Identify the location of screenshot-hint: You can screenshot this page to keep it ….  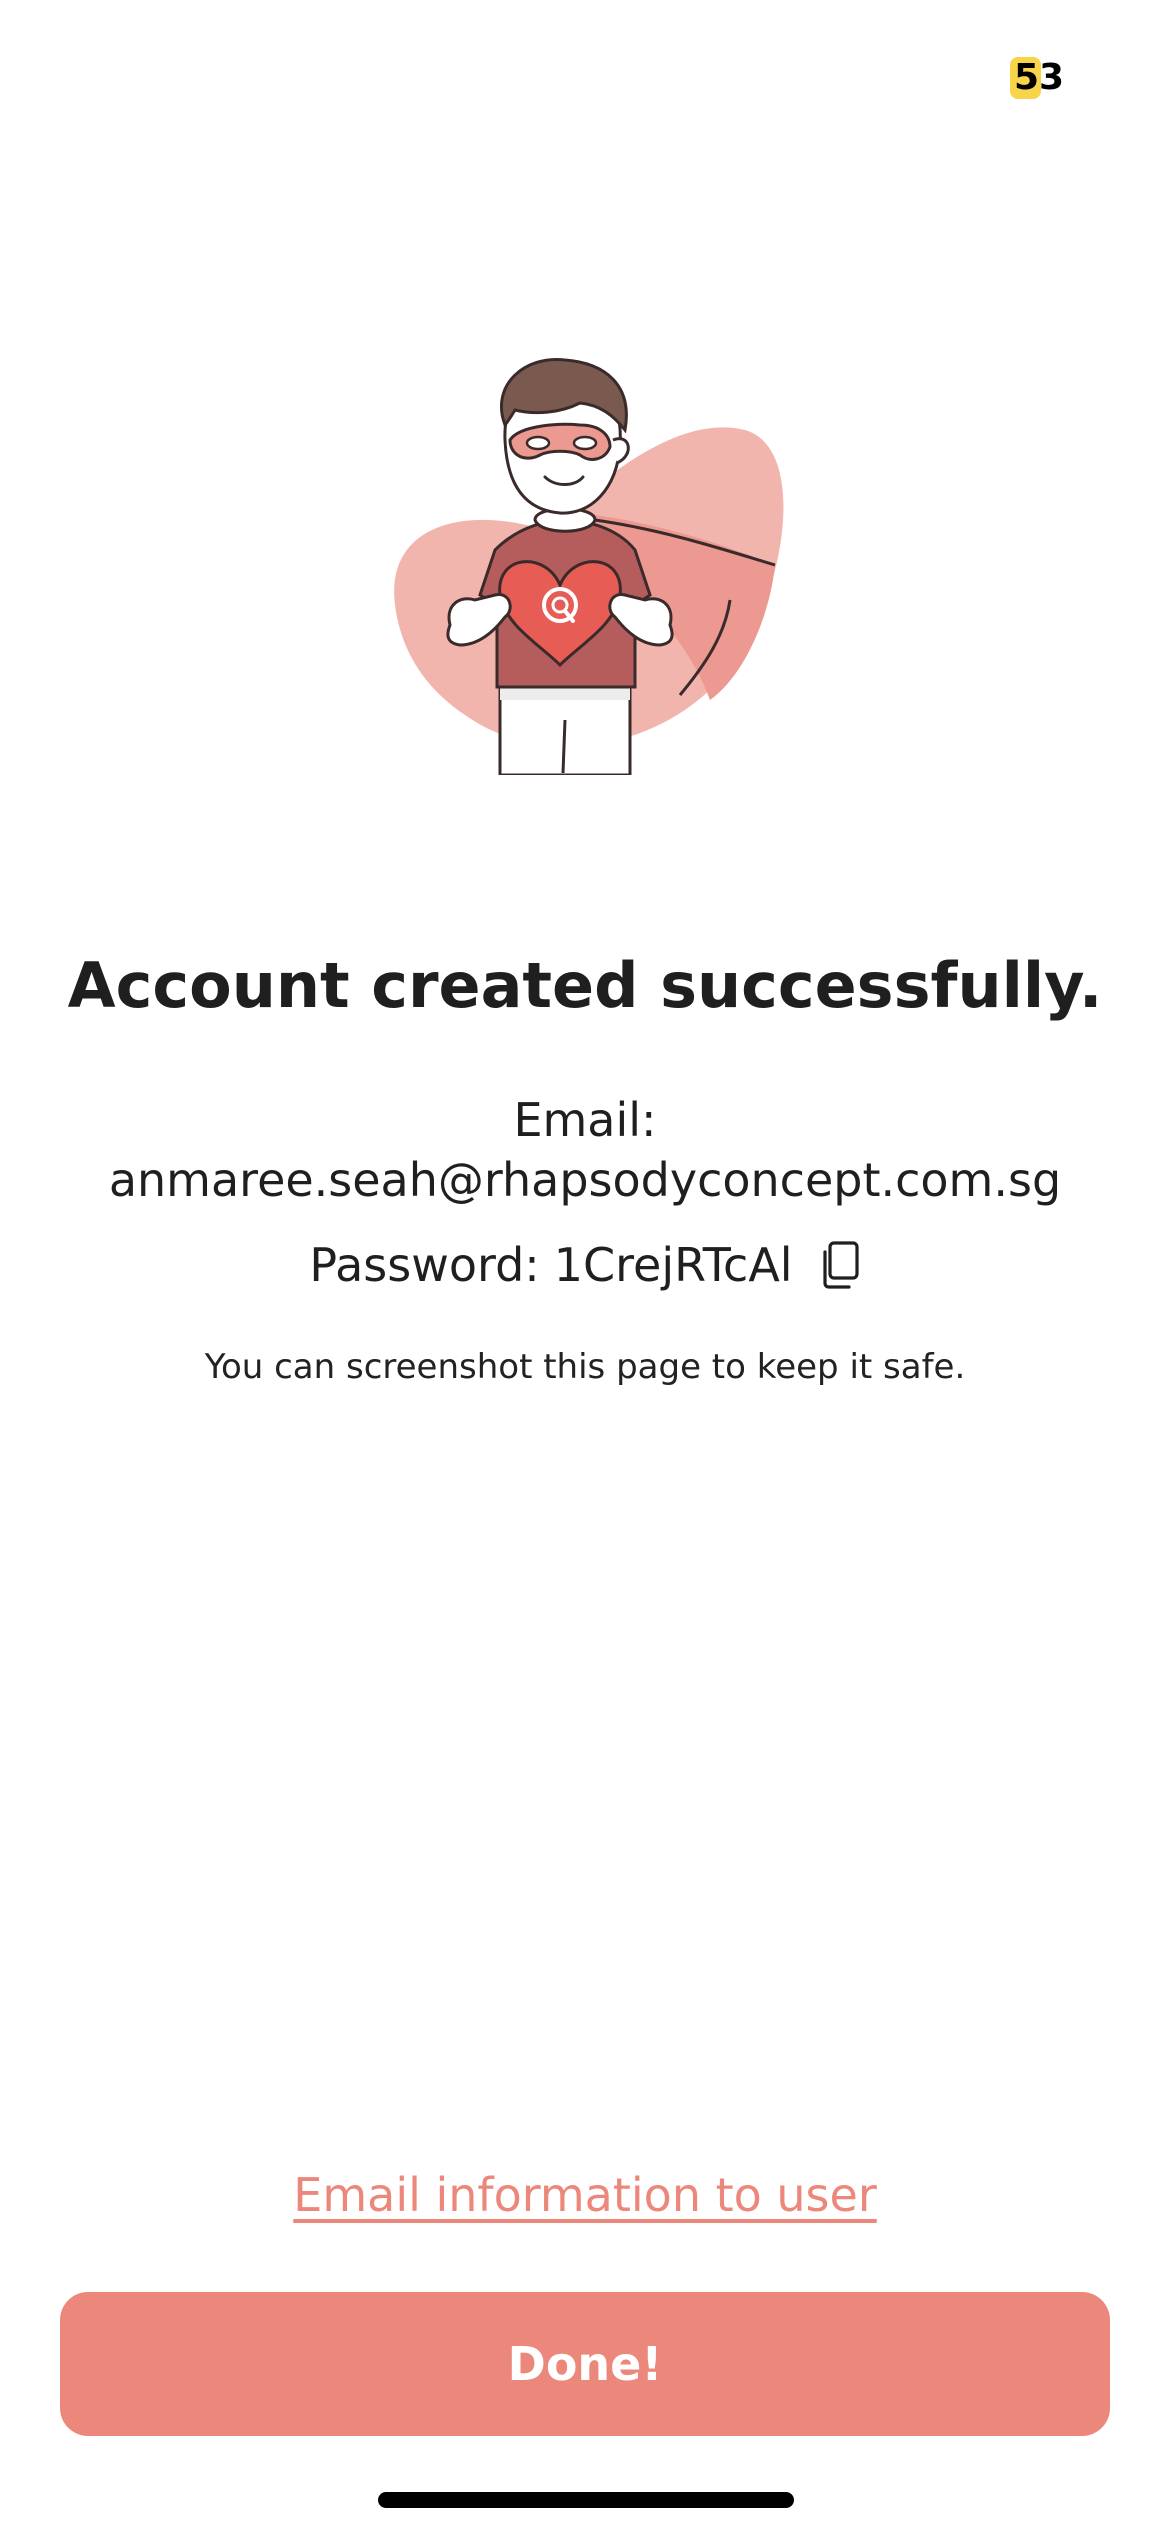
(585, 1367).